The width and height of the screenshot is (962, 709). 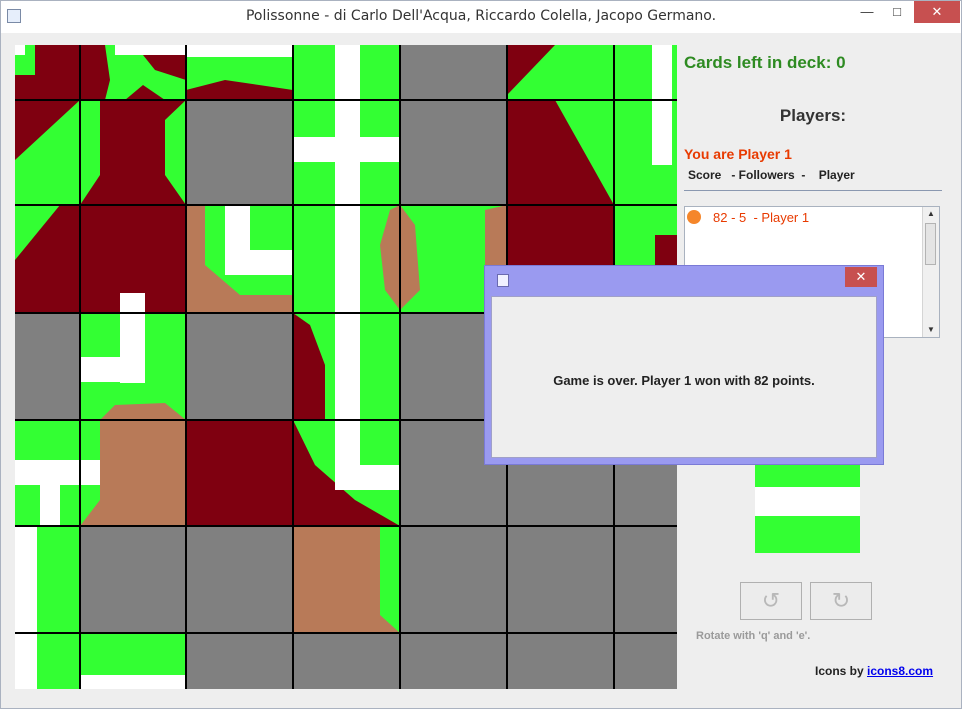 What do you see at coordinates (813, 115) in the screenshot?
I see `players-heading: Players:` at bounding box center [813, 115].